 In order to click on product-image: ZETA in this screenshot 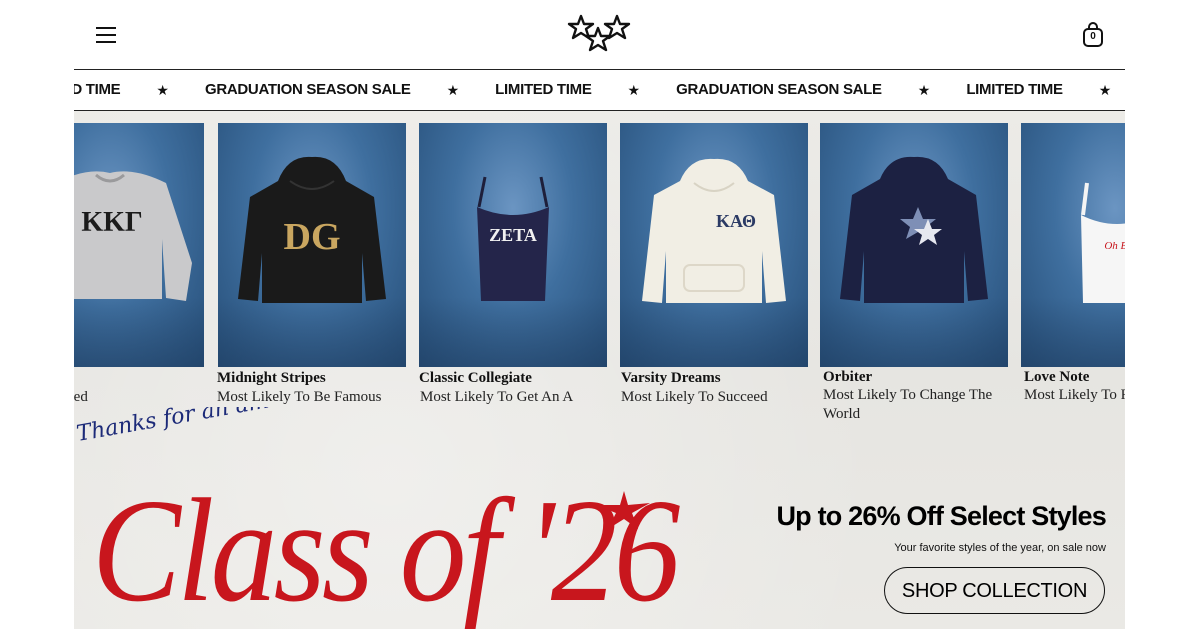, I will do `click(513, 245)`.